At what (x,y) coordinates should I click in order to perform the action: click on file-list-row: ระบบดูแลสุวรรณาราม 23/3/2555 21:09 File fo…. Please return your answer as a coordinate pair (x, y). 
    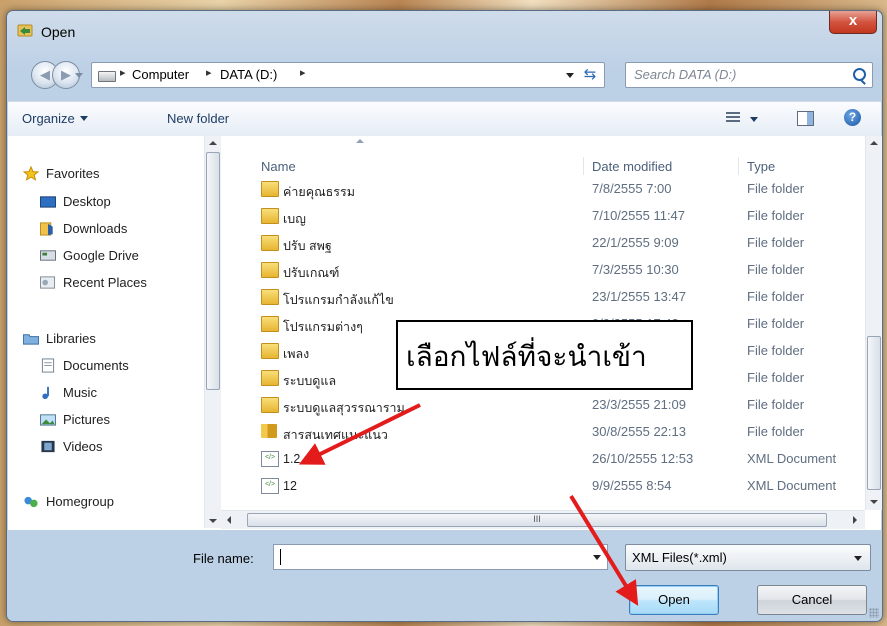
    Looking at the image, I should click on (543, 405).